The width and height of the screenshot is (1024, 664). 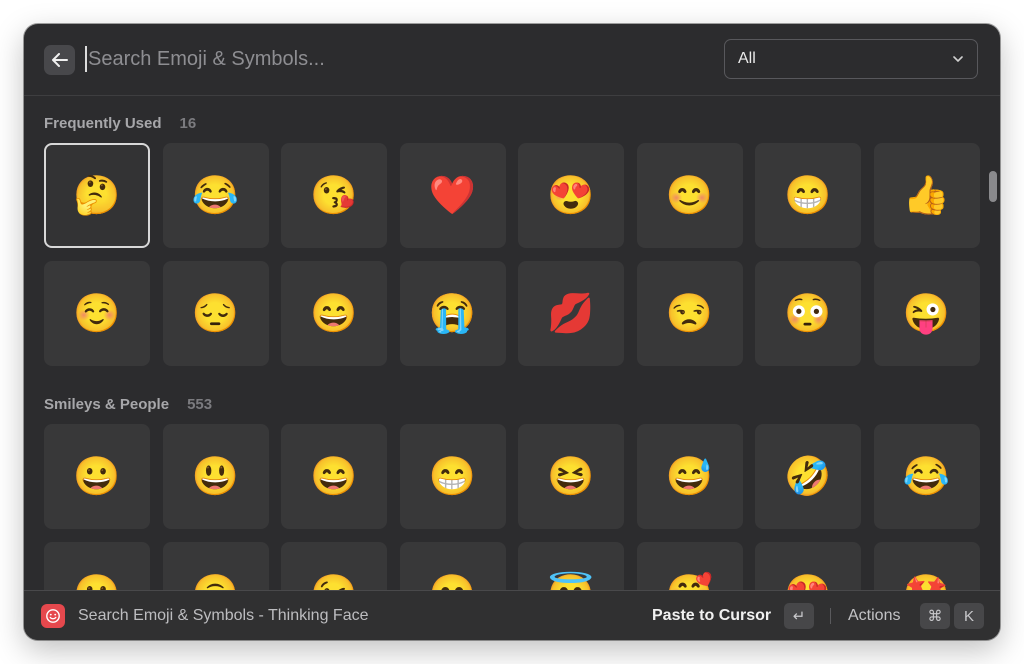 I want to click on emoji-glyph: 😃, so click(x=215, y=476).